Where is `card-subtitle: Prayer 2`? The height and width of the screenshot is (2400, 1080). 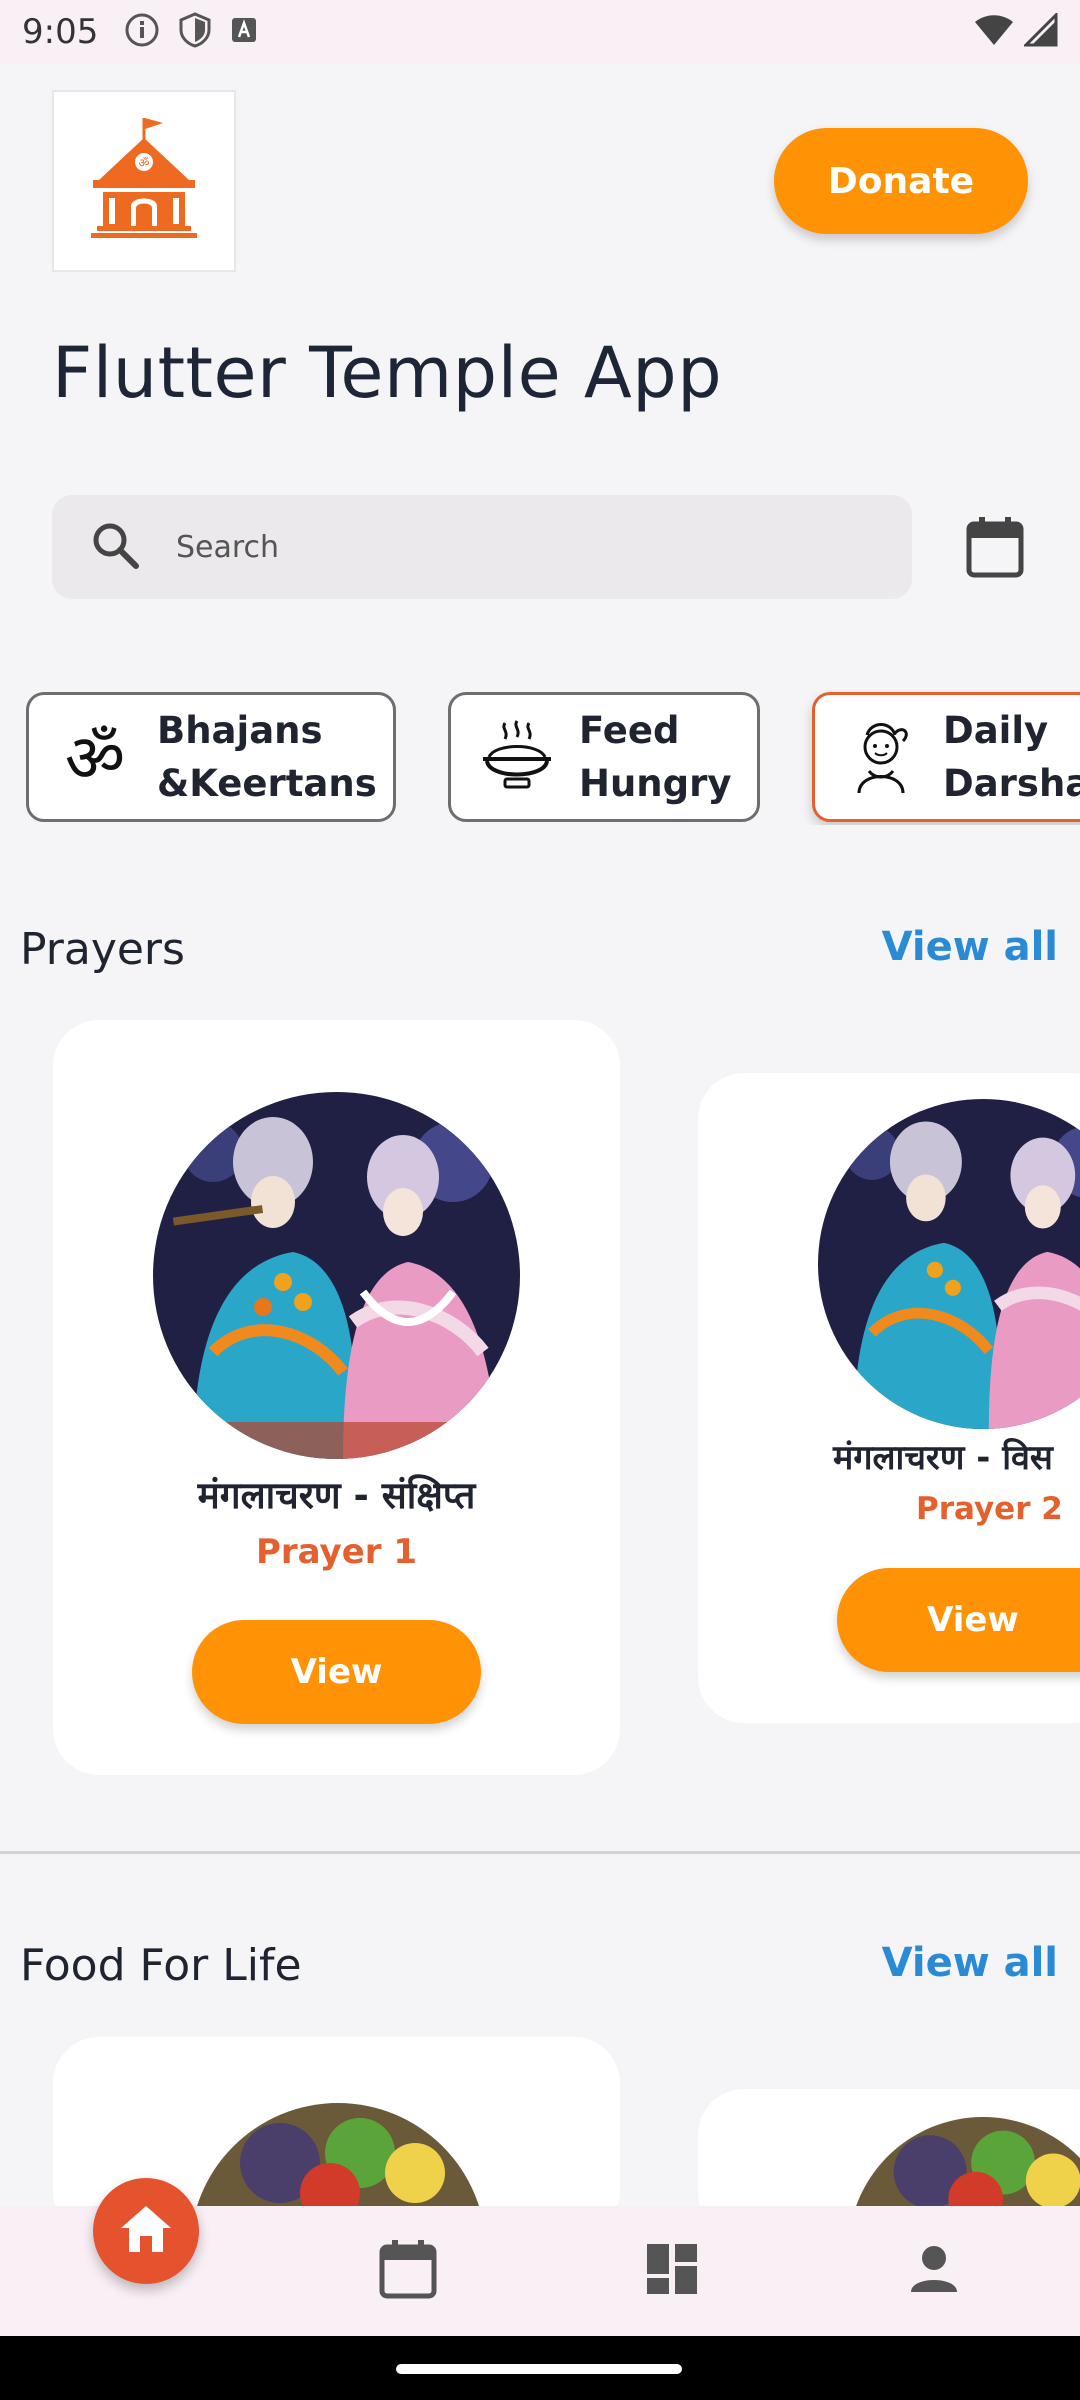
card-subtitle: Prayer 2 is located at coordinates (989, 1509).